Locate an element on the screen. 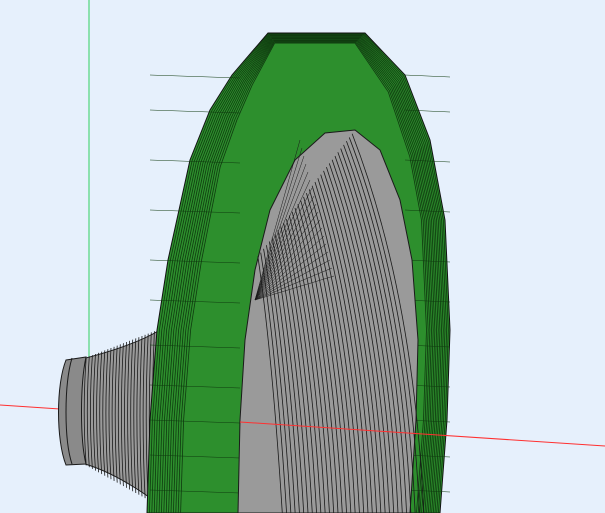  collar-face is located at coordinates (72, 411).